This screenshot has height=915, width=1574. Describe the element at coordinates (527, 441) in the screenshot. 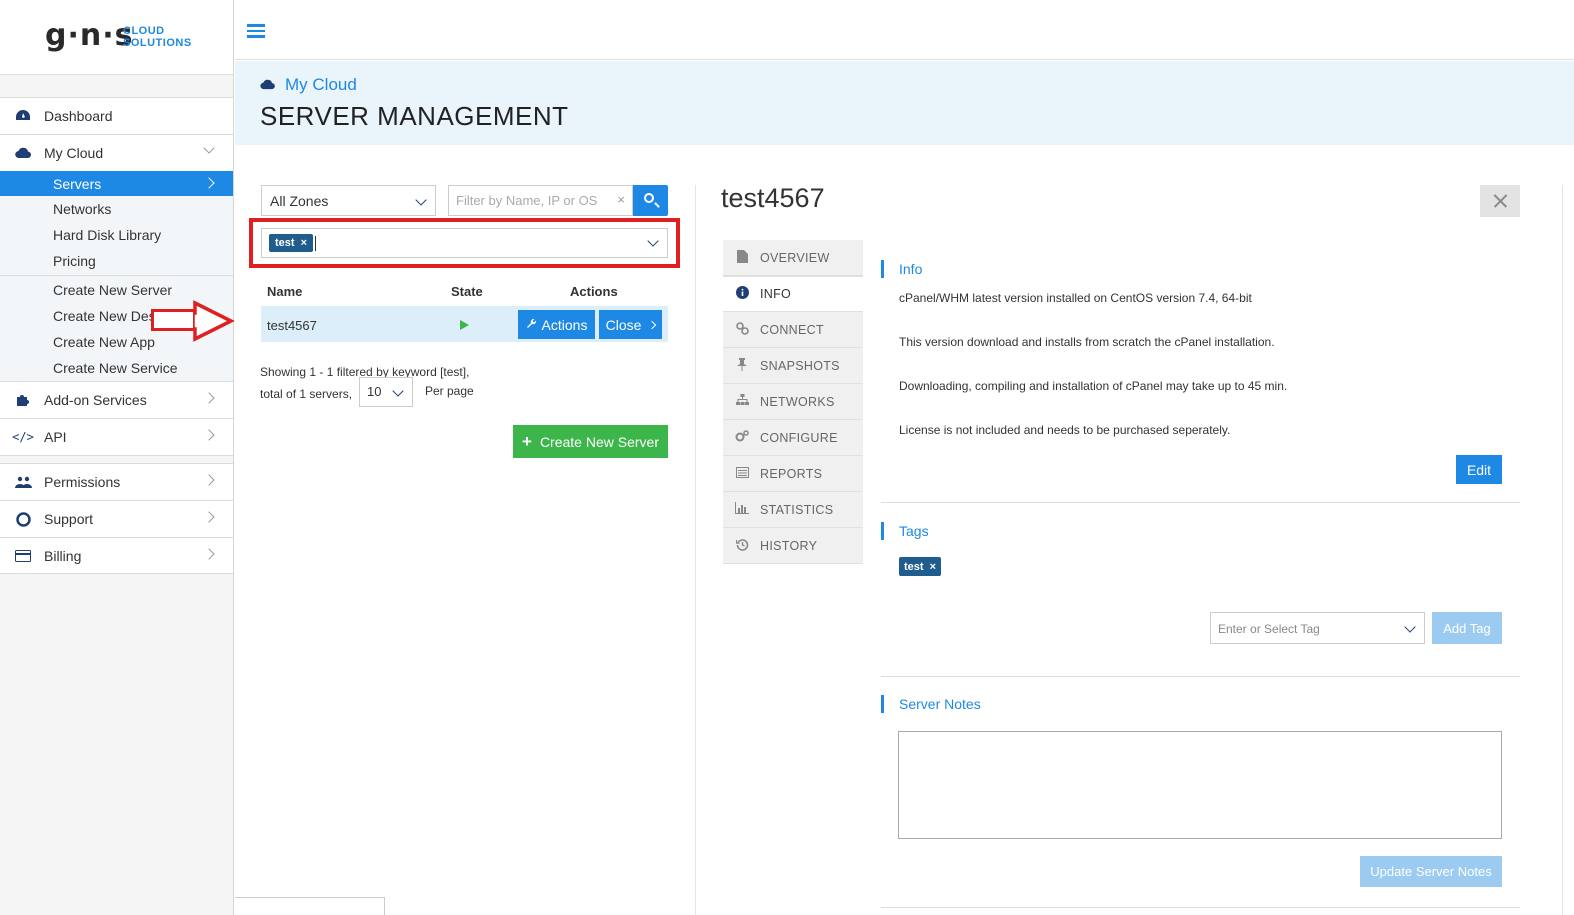

I see `plus-icon: +` at that location.